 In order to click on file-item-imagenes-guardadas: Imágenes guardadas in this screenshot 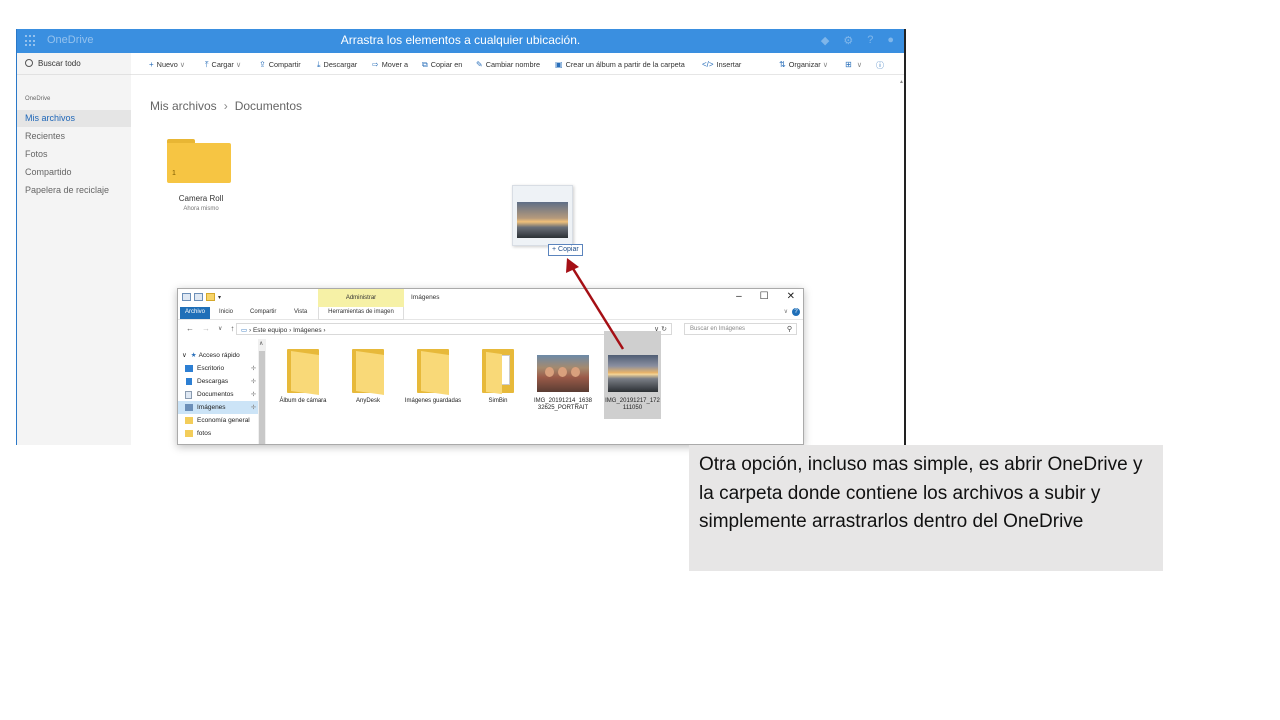, I will do `click(433, 380)`.